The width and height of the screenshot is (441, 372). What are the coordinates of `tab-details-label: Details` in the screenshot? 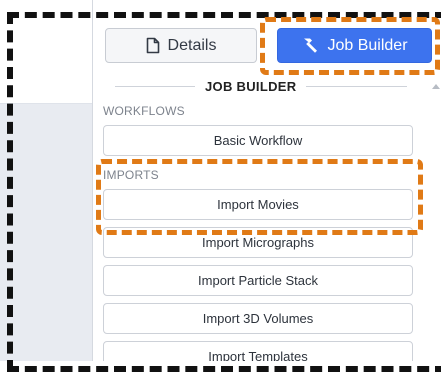 It's located at (192, 45).